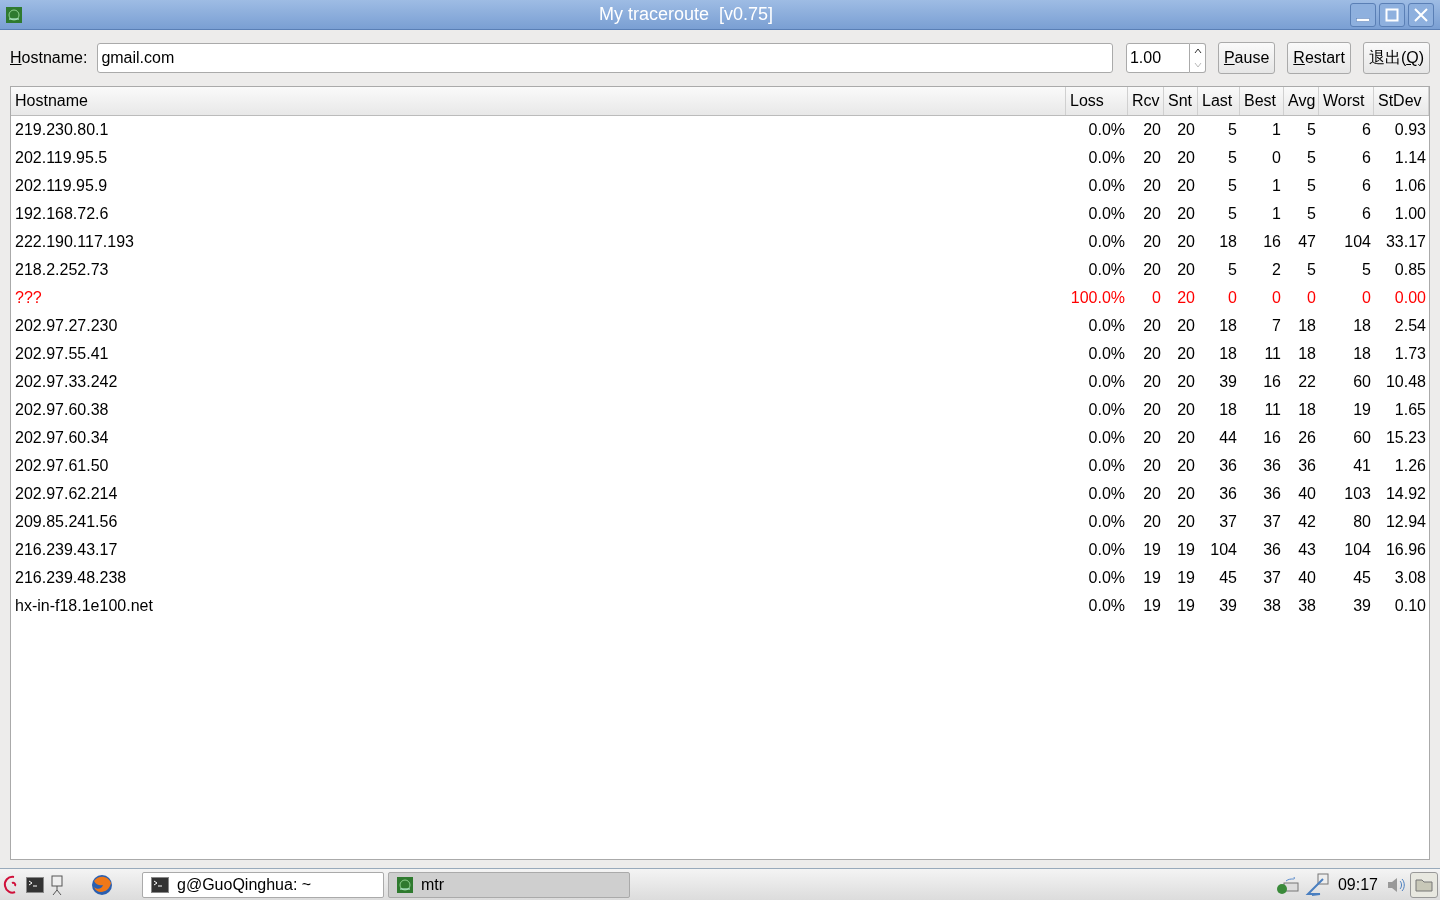 This screenshot has height=900, width=1440. Describe the element at coordinates (1424, 884) in the screenshot. I see `show-desktop-button` at that location.